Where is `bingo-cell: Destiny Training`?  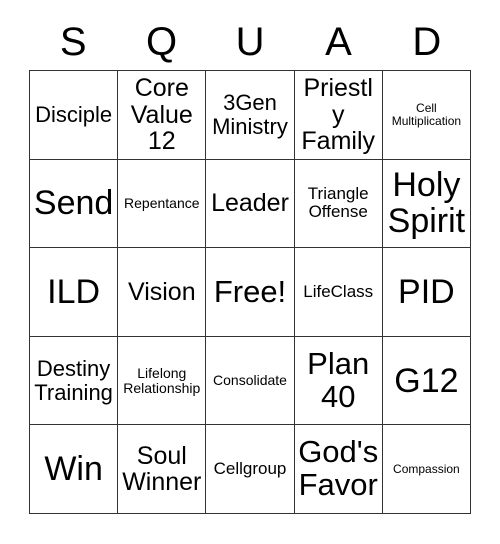
bingo-cell: Destiny Training is located at coordinates (74, 381).